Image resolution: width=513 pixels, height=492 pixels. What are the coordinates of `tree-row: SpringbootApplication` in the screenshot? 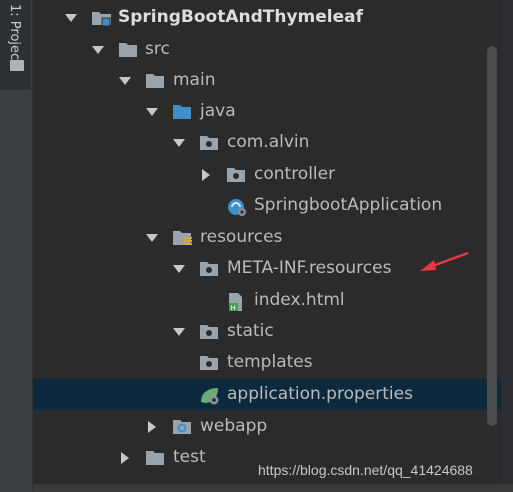 It's located at (267, 205).